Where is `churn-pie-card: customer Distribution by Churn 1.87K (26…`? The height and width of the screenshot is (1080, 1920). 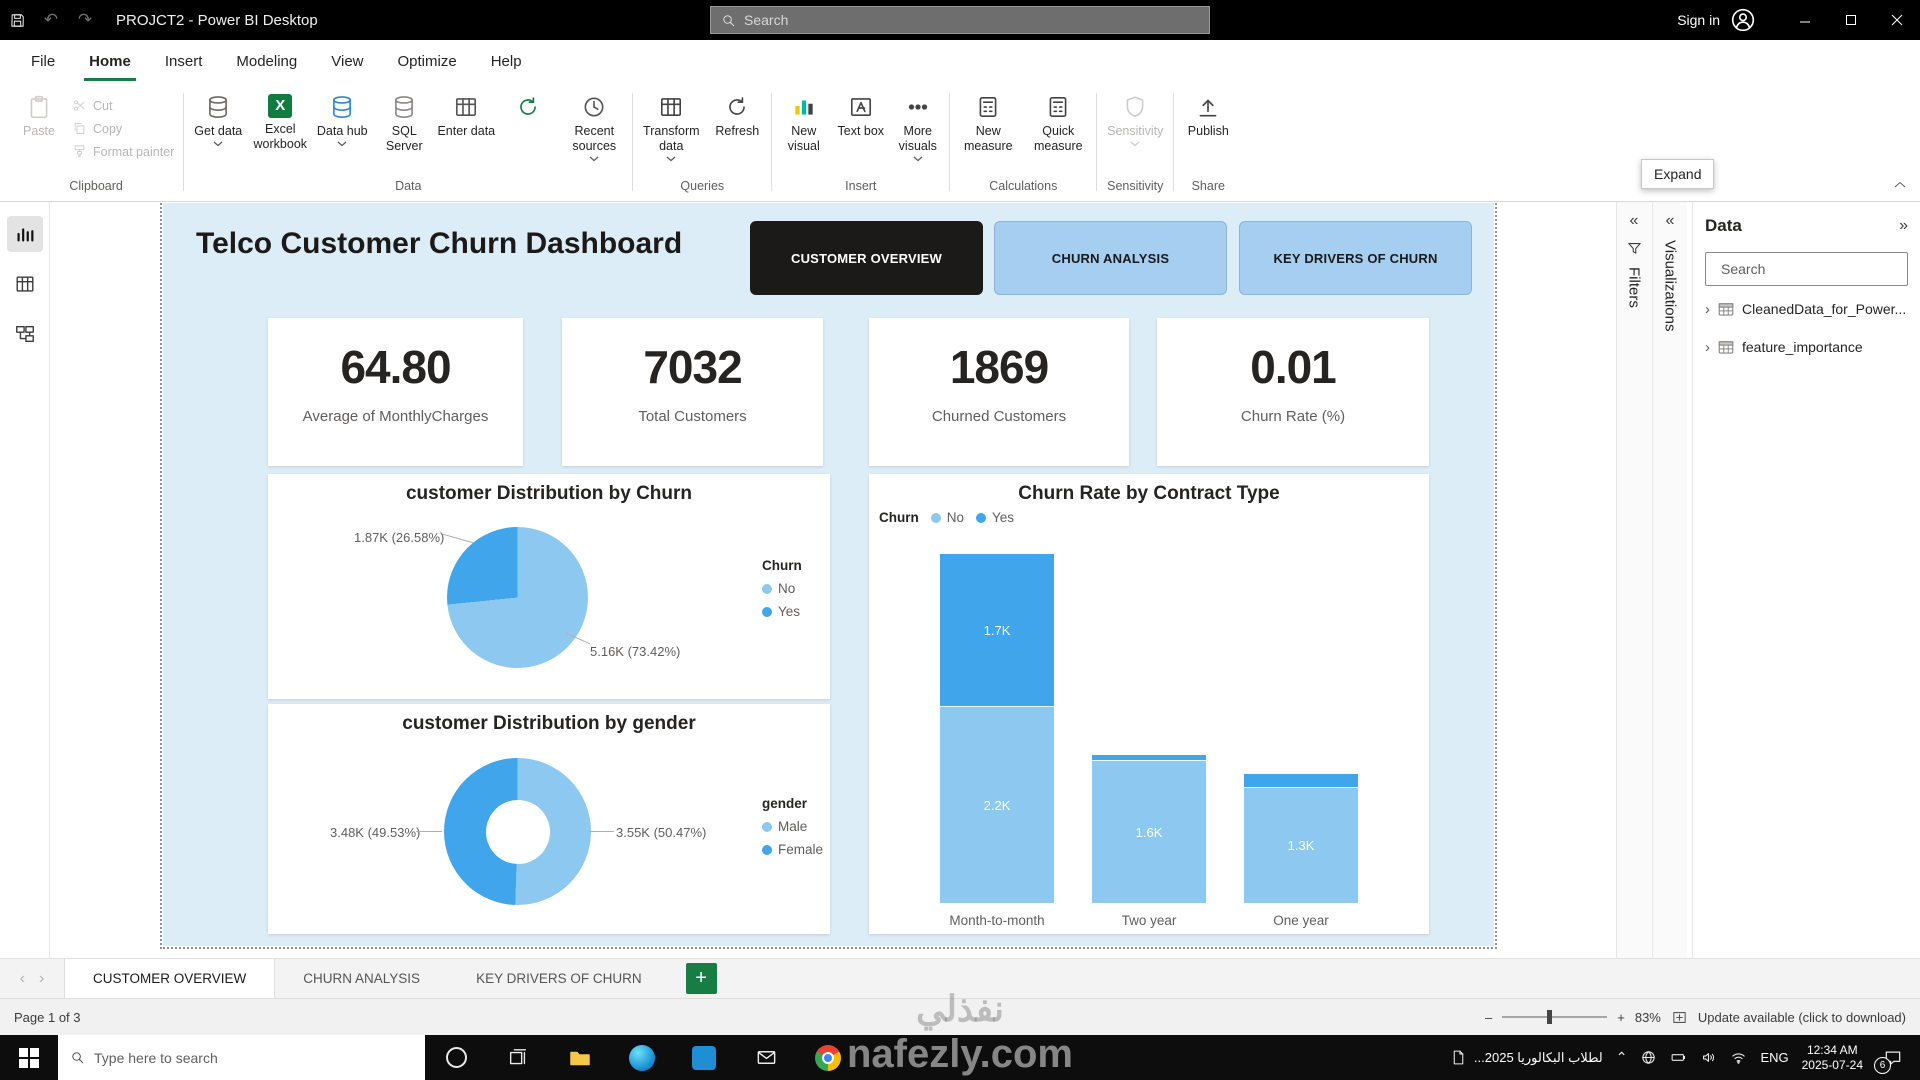 churn-pie-card: customer Distribution by Churn 1.87K (26… is located at coordinates (549, 586).